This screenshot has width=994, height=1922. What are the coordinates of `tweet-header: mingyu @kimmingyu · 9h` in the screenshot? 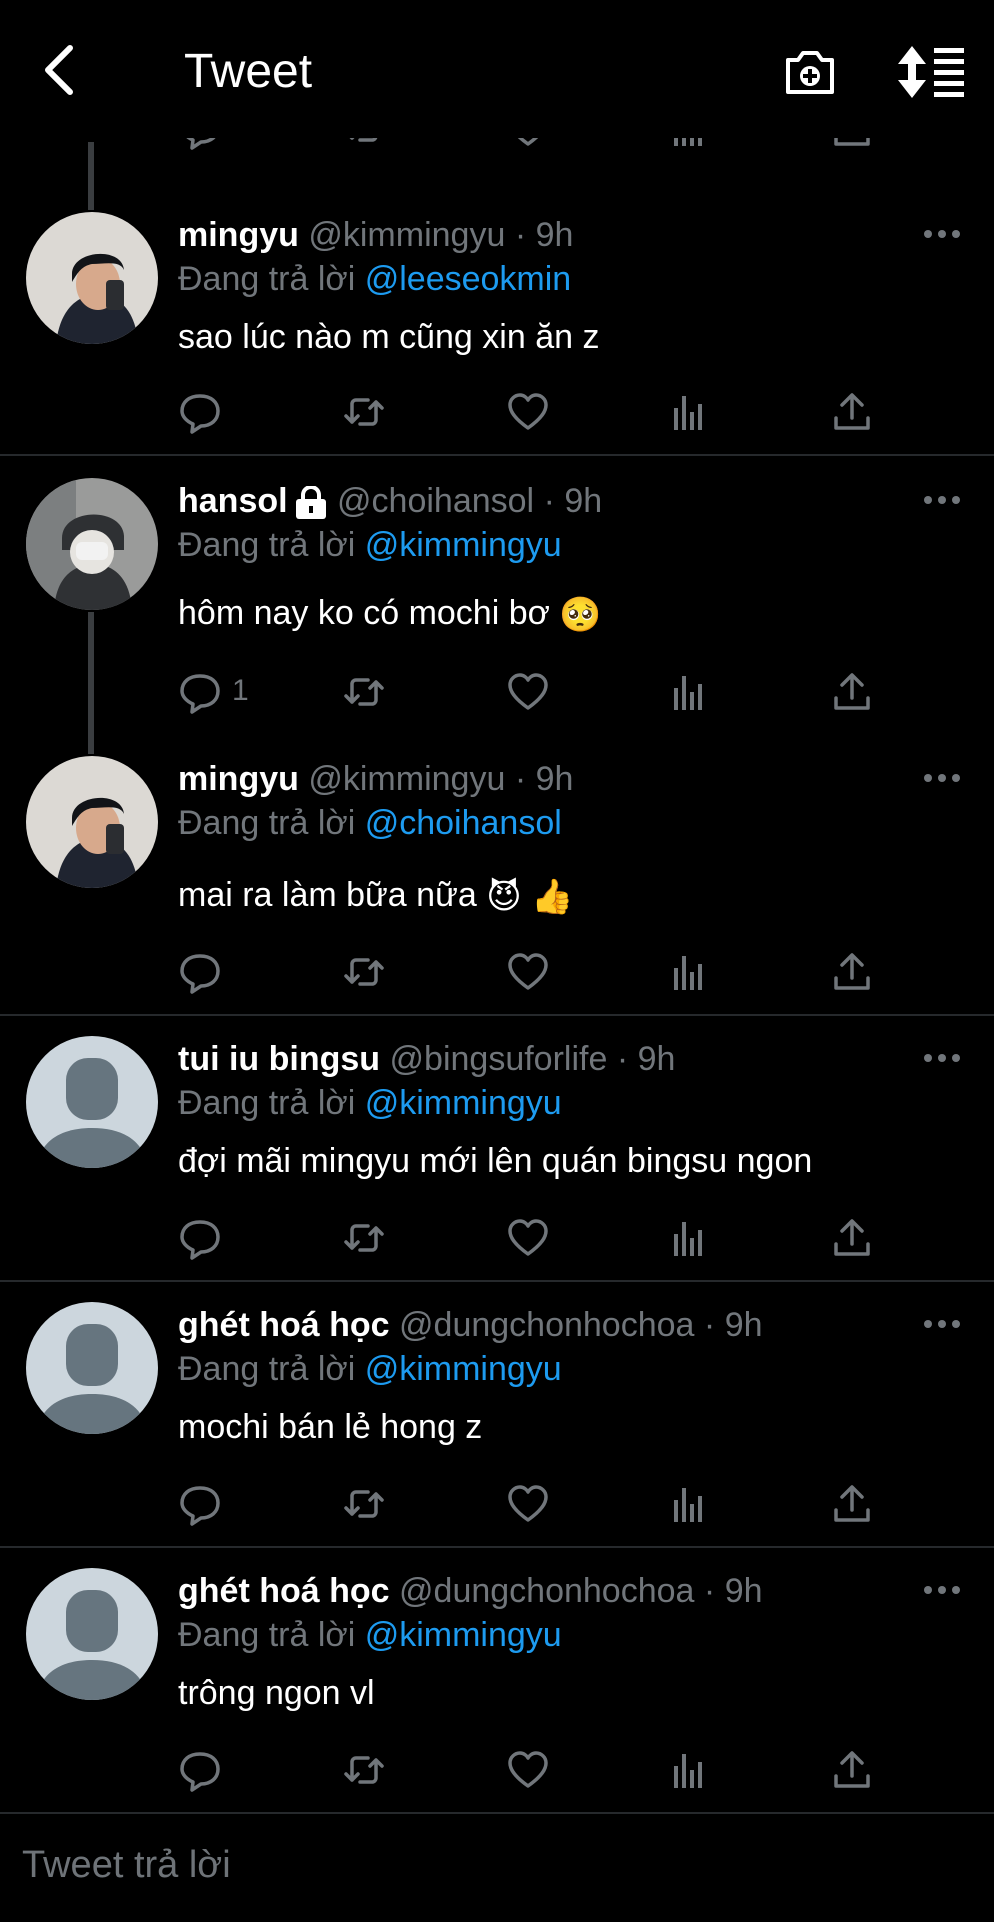 It's located at (375, 235).